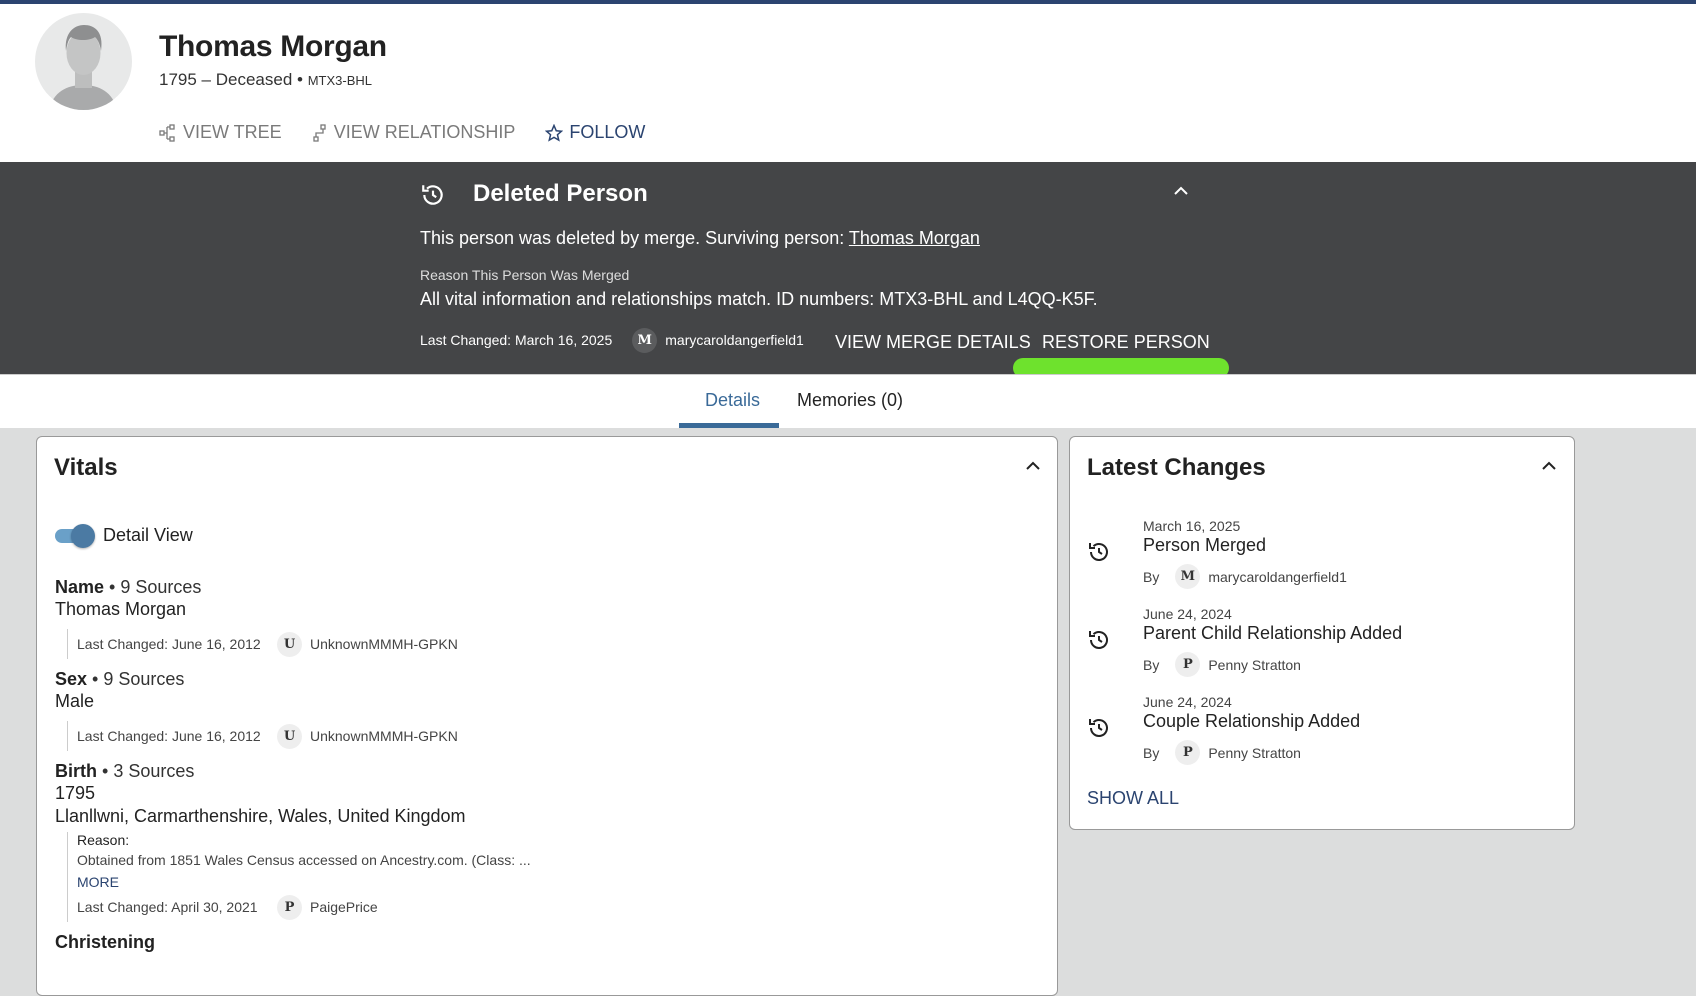 Image resolution: width=1696 pixels, height=996 pixels. Describe the element at coordinates (344, 907) in the screenshot. I see `user-name: PaigePrice` at that location.